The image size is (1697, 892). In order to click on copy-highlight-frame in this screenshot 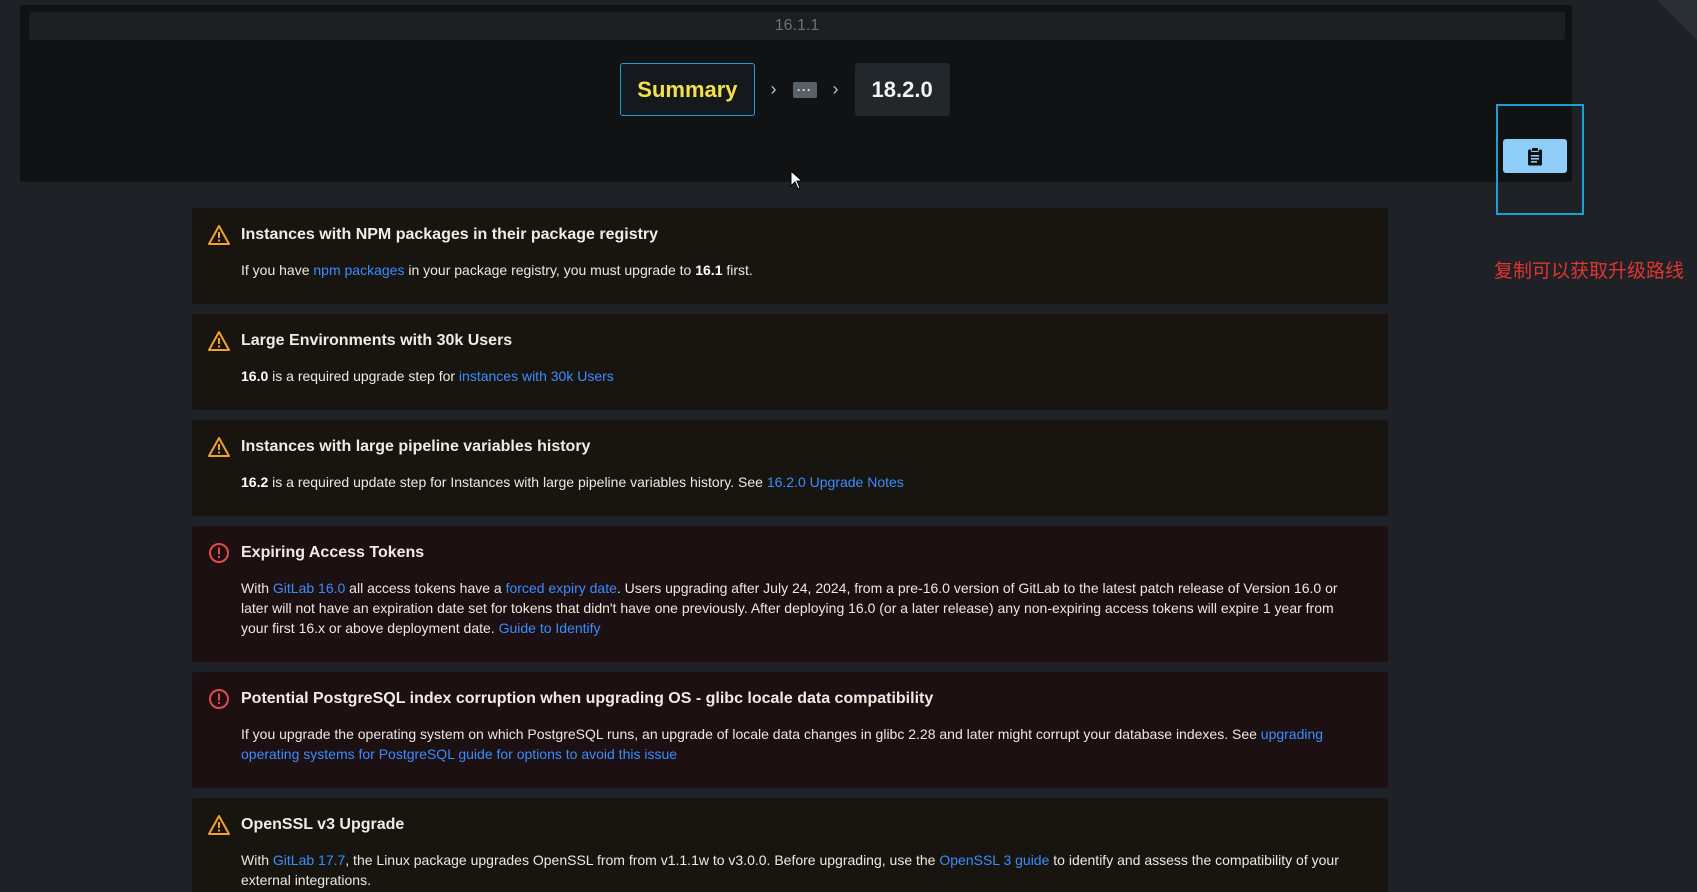, I will do `click(1540, 159)`.